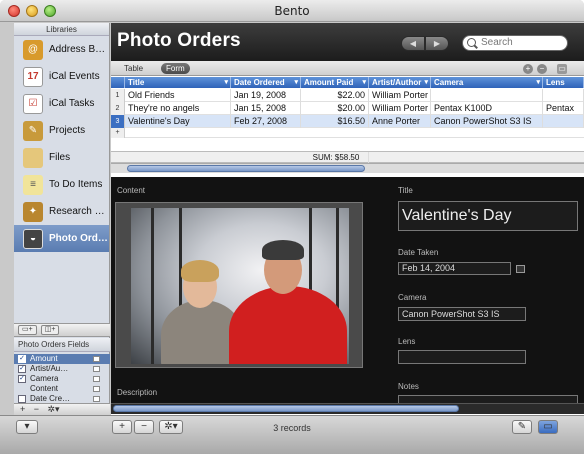  I want to click on table-horizontal-scrollbar, so click(347, 168).